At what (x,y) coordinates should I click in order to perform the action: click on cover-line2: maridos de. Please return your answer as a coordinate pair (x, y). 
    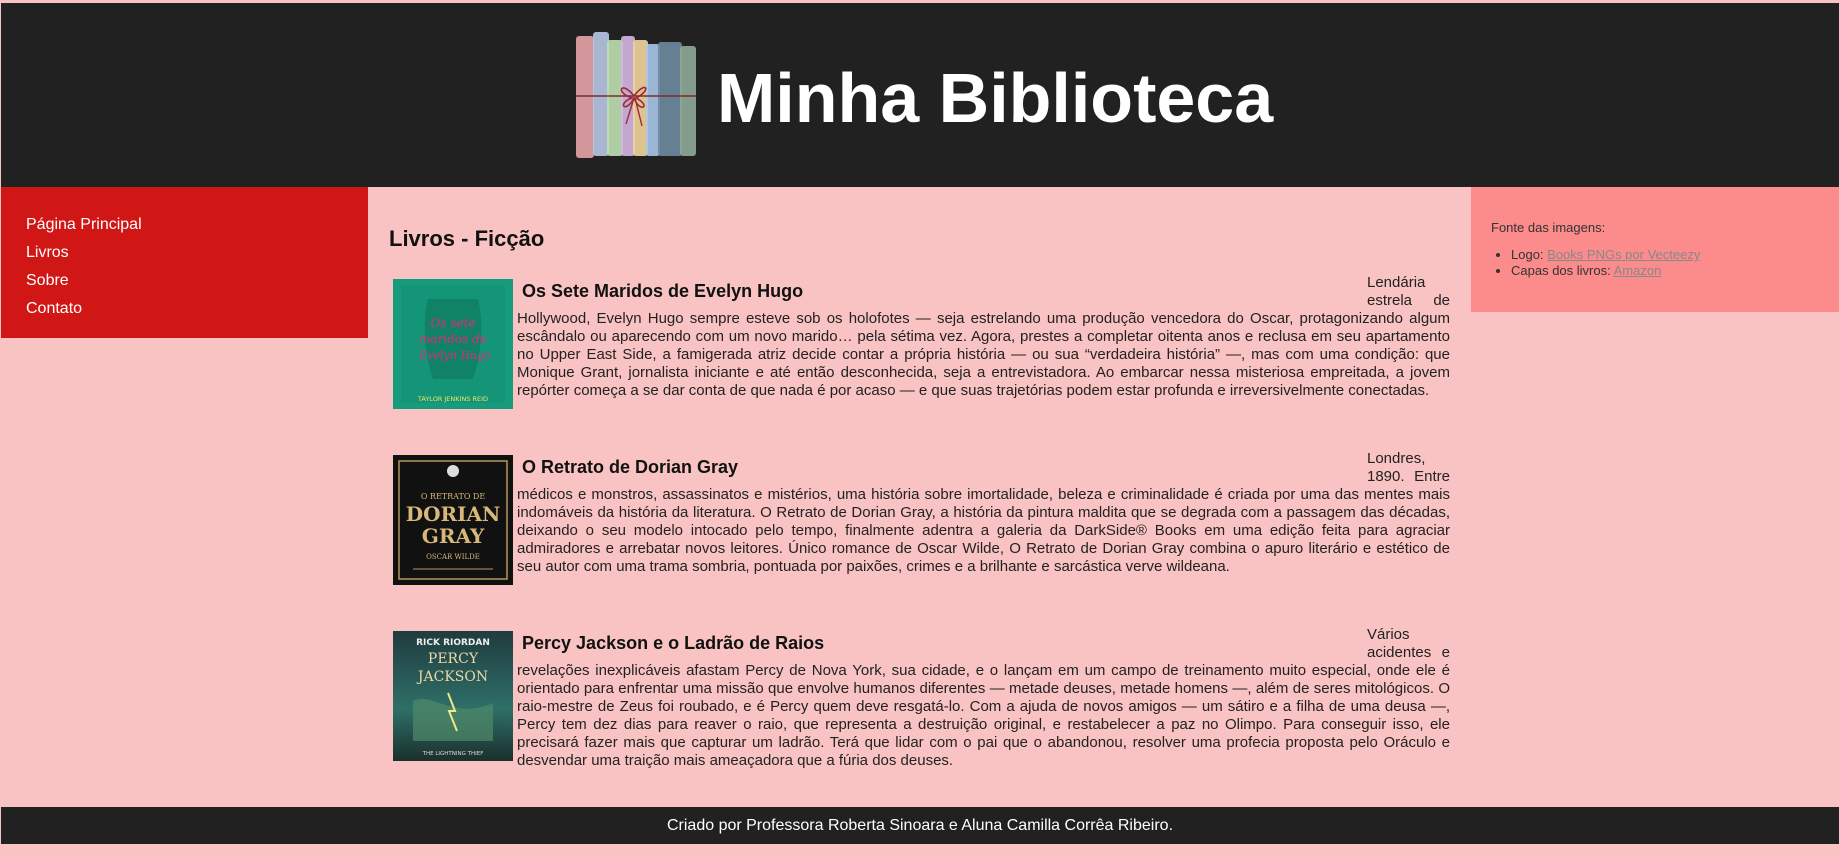
    Looking at the image, I should click on (453, 339).